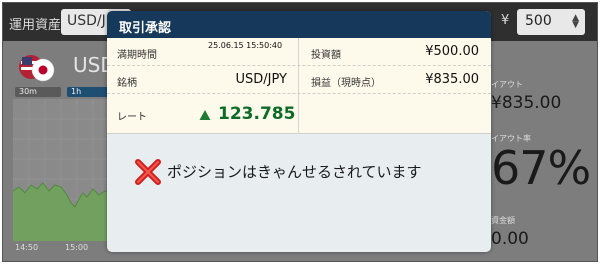 This screenshot has width=600, height=264. What do you see at coordinates (346, 83) in the screenshot?
I see `profit-label: 損益（現時点）` at bounding box center [346, 83].